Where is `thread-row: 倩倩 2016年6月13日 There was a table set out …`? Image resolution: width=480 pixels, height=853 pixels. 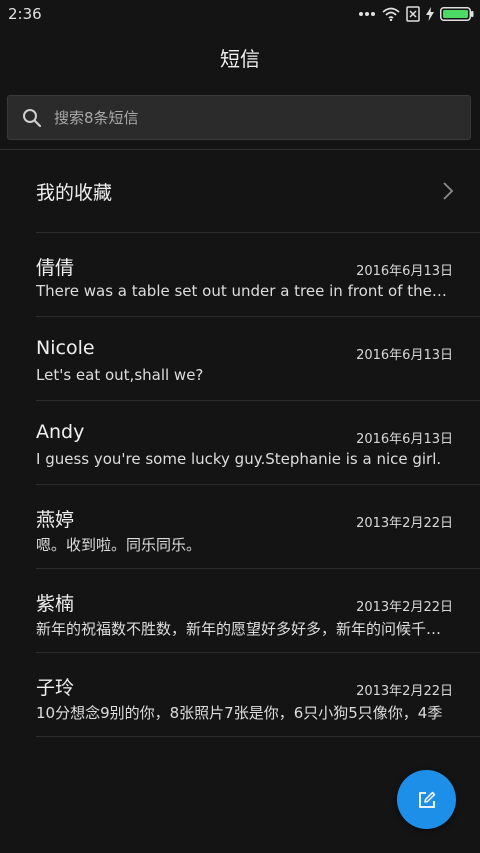
thread-row: 倩倩 2016年6月13日 There was a table set out … is located at coordinates (240, 275).